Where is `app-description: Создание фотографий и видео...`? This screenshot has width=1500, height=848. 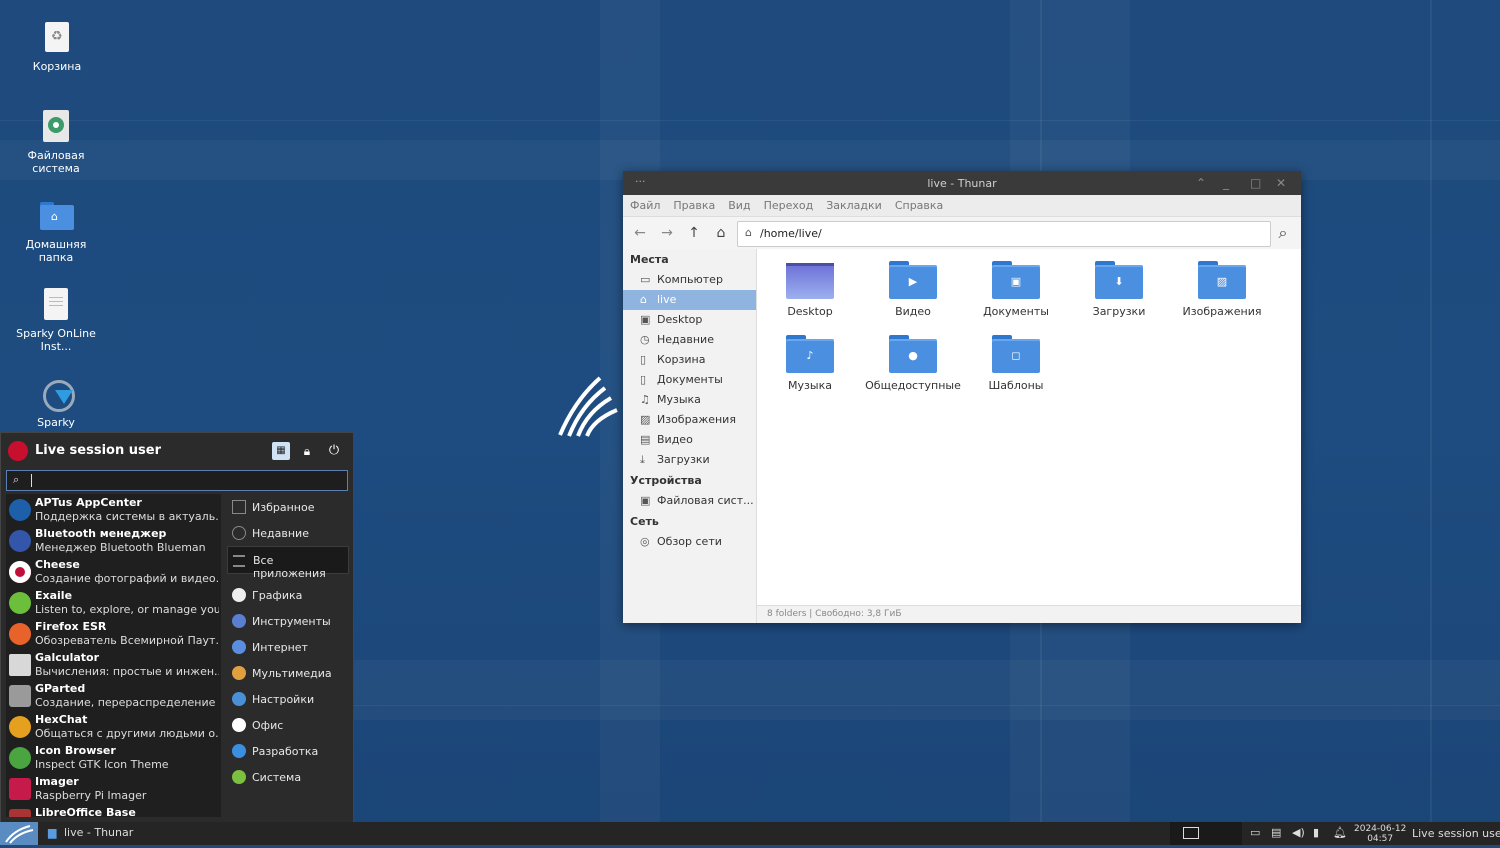 app-description: Создание фотографий и видео... is located at coordinates (127, 578).